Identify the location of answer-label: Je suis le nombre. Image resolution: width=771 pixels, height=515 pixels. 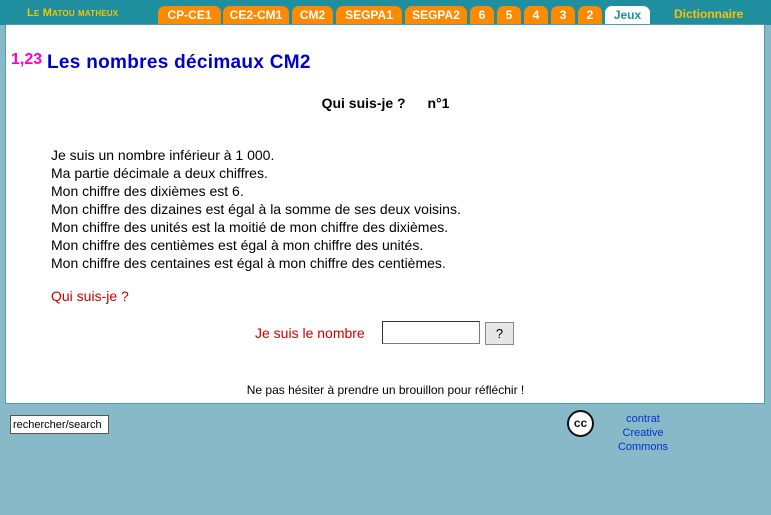
(310, 333).